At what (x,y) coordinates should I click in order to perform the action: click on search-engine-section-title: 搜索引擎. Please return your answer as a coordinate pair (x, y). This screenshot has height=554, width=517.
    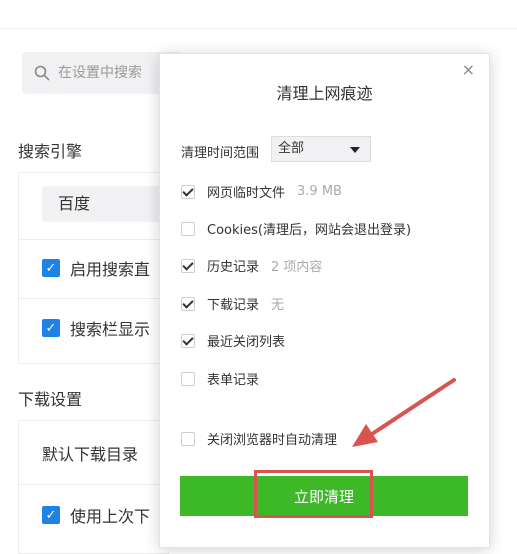
    Looking at the image, I should click on (50, 151).